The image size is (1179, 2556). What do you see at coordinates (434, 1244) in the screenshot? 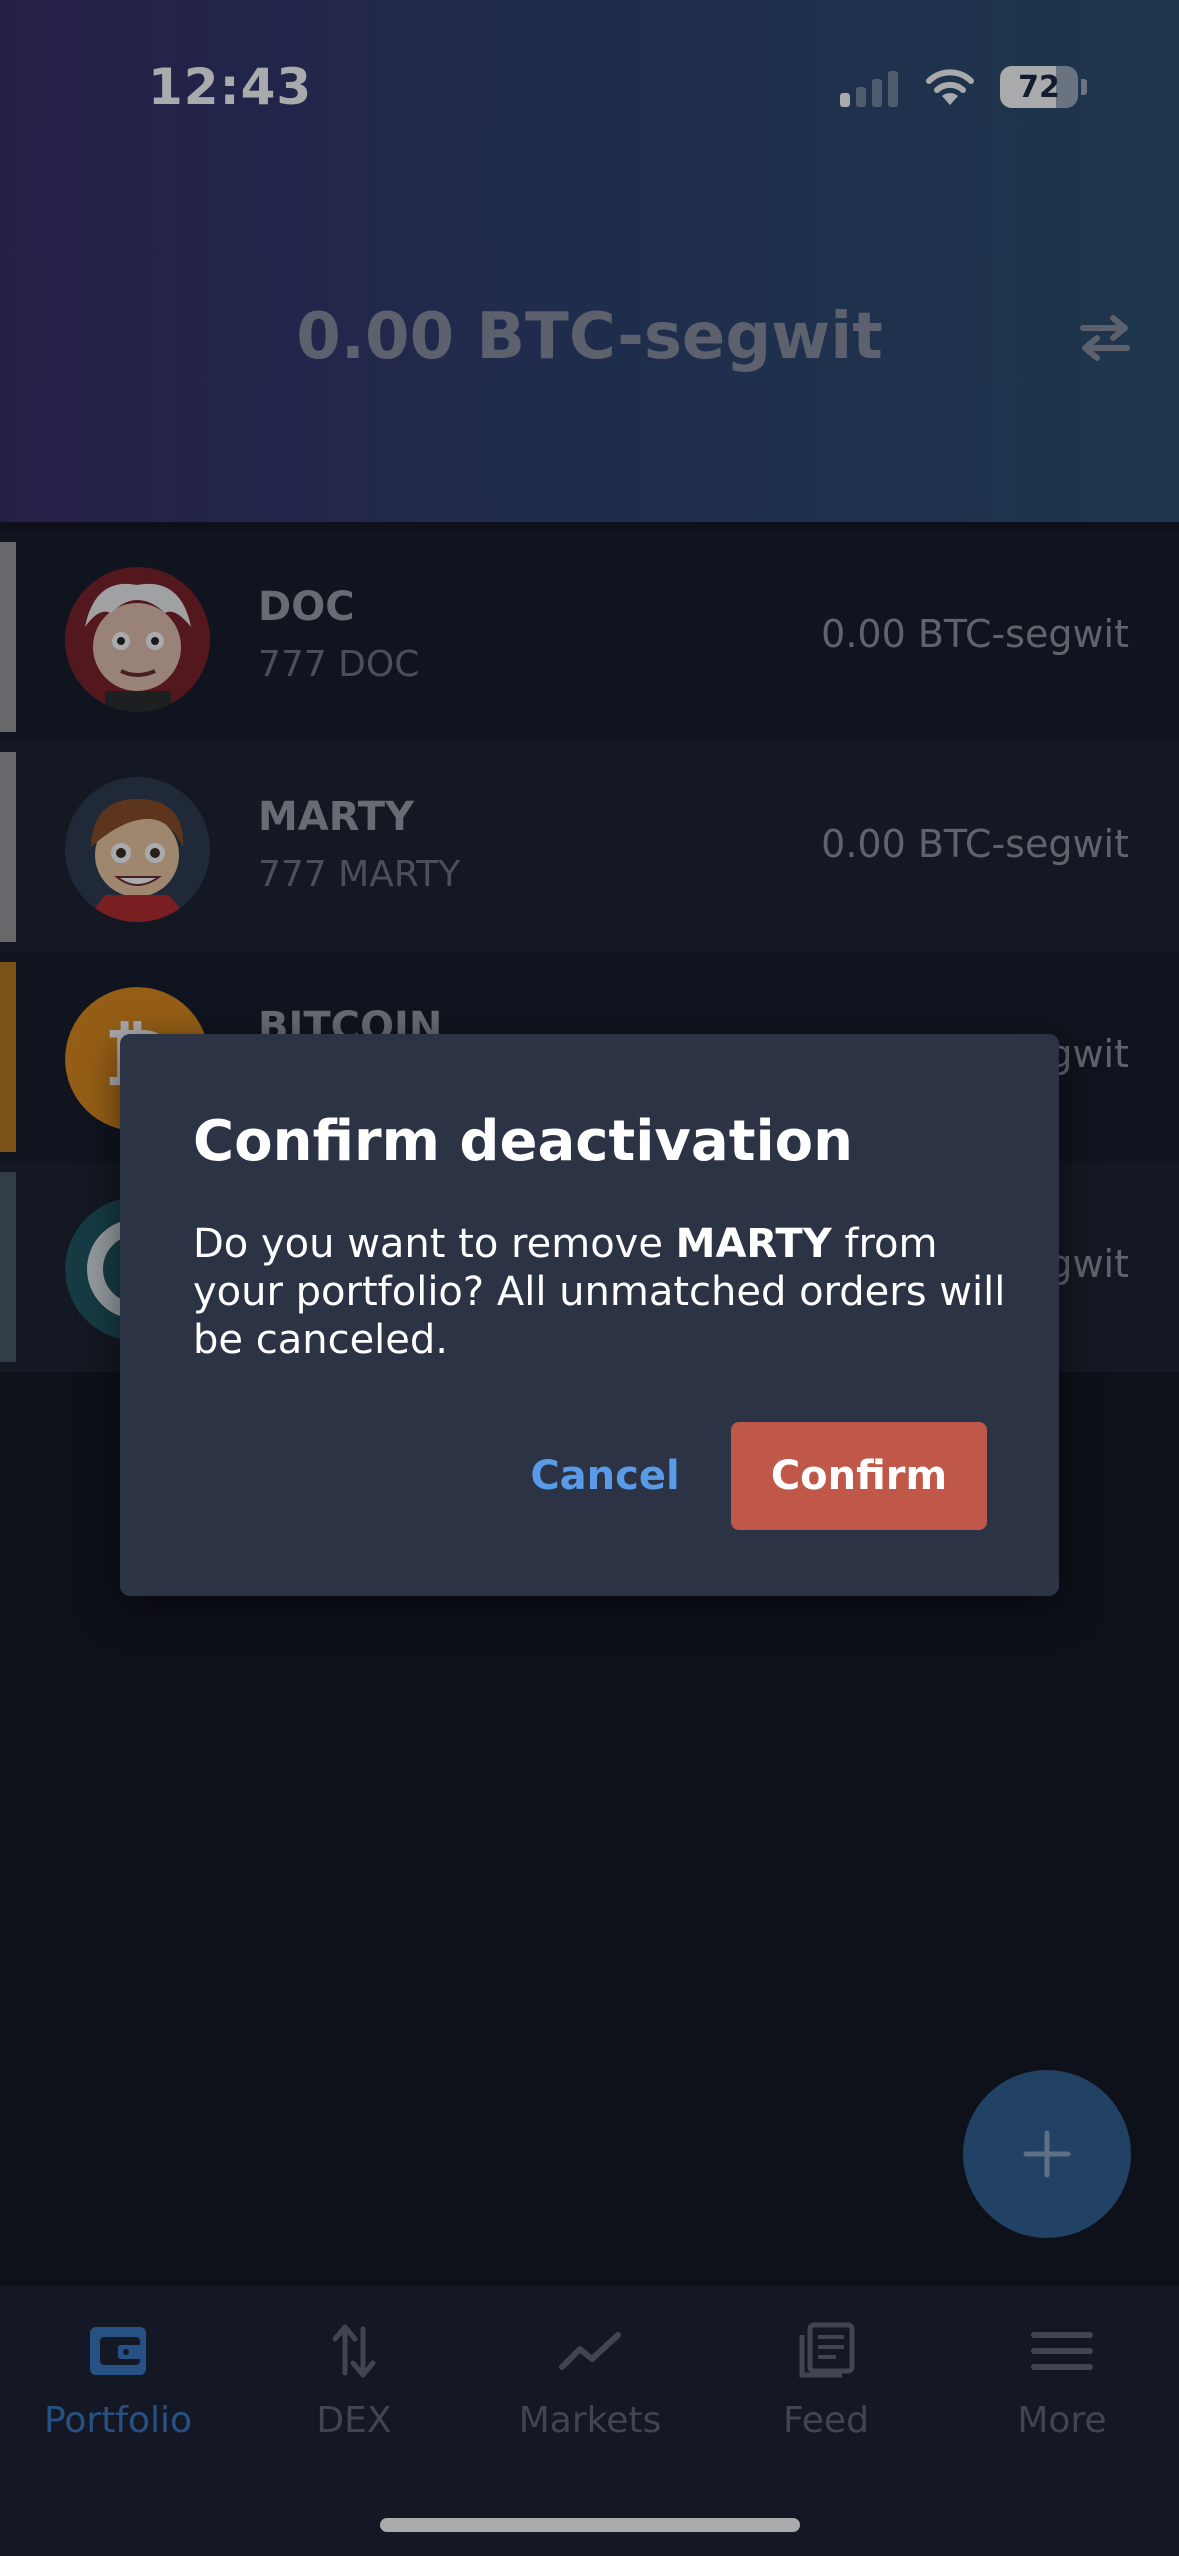
I see `dialog-message-prefix: Do you want to remove` at bounding box center [434, 1244].